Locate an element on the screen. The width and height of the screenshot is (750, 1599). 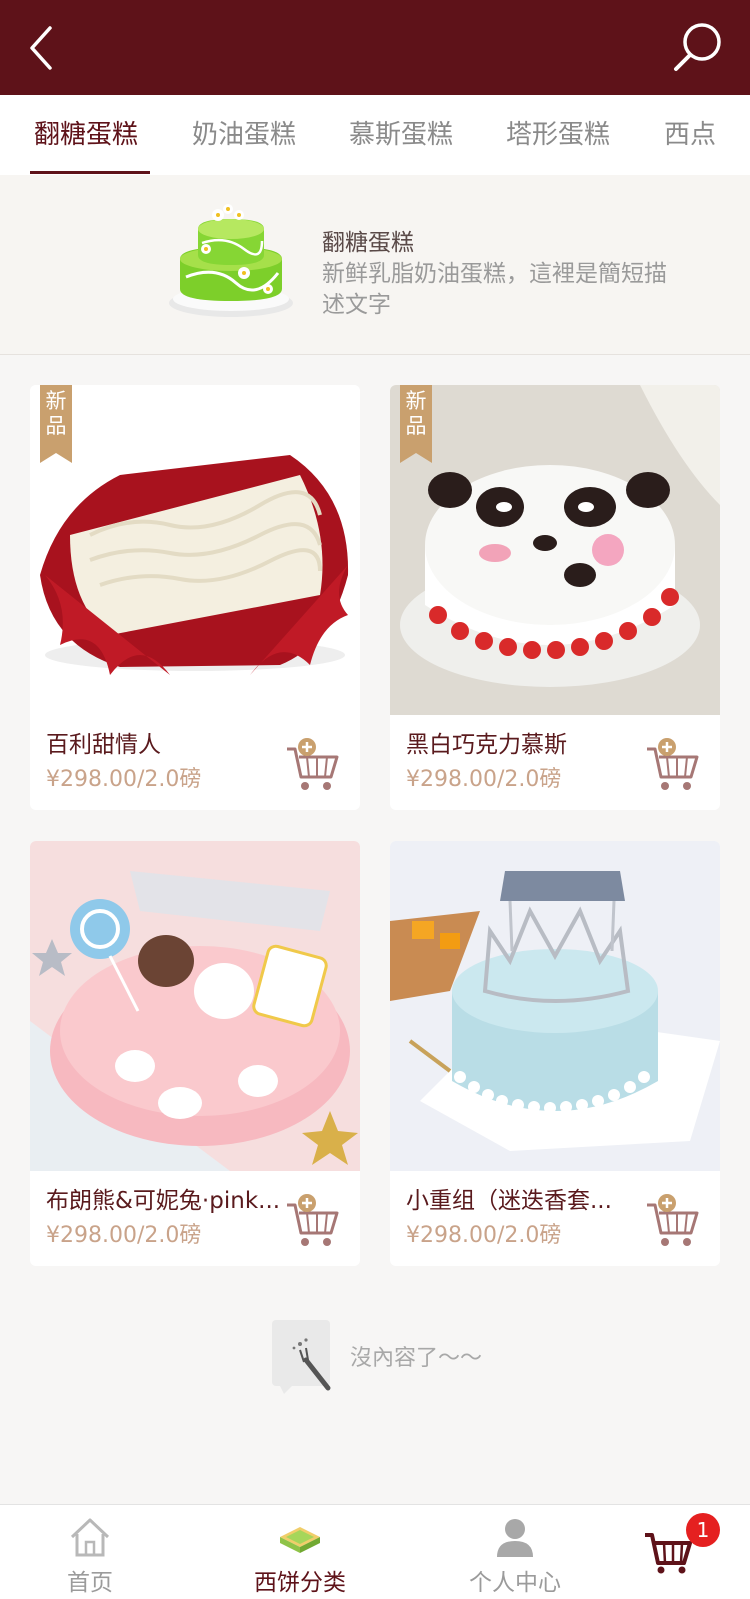
category-description: 新鲜乳脂奶油蛋糕，這裡是簡短描述文字 is located at coordinates (494, 289).